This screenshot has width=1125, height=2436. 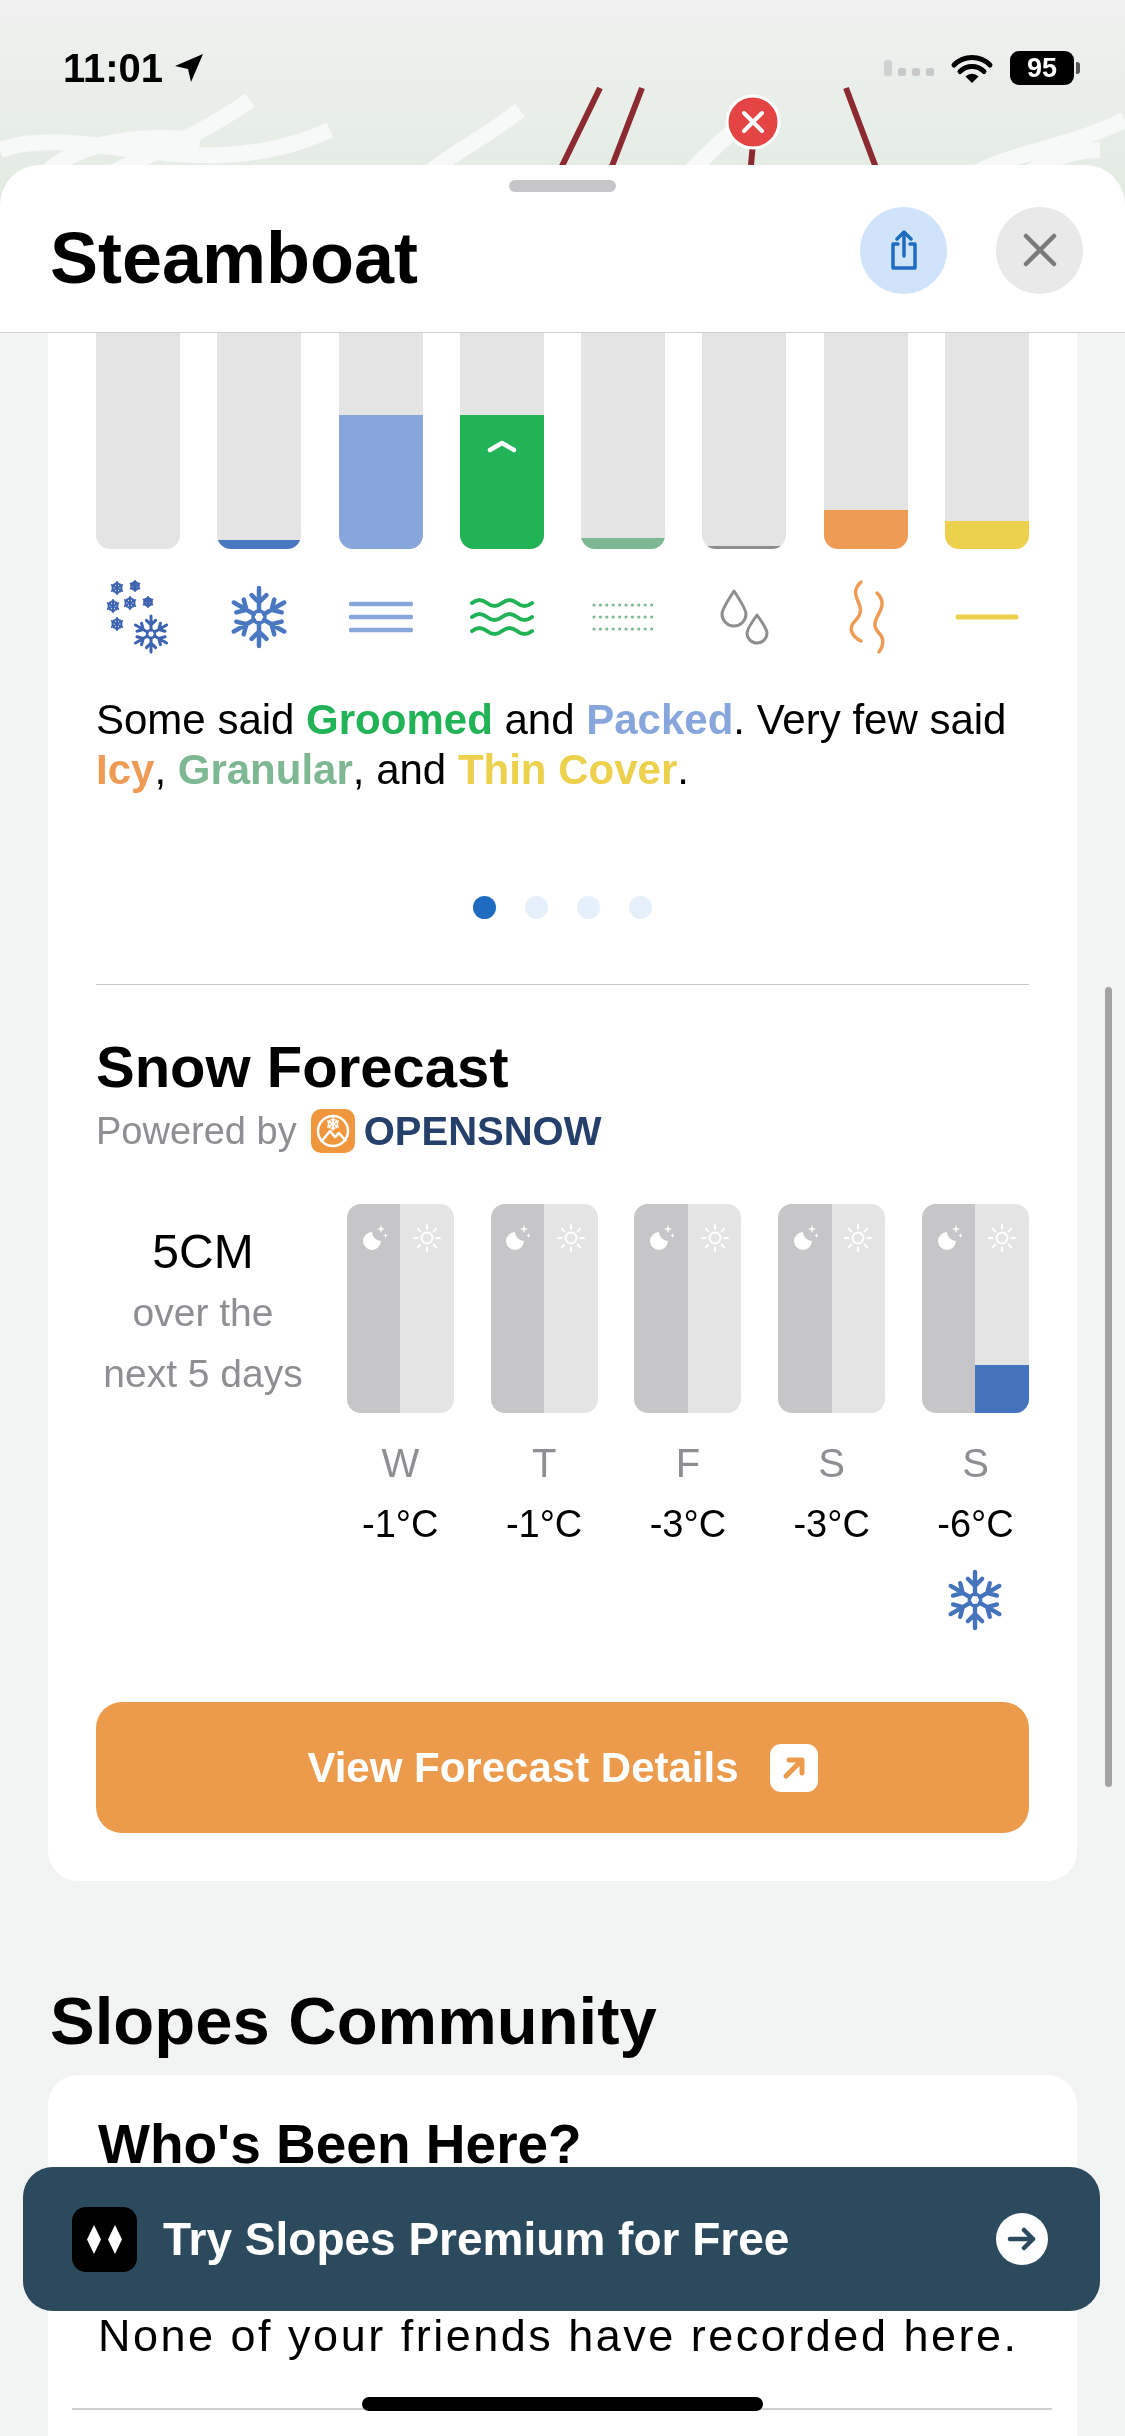 I want to click on location-arrow-icon, so click(x=189, y=68).